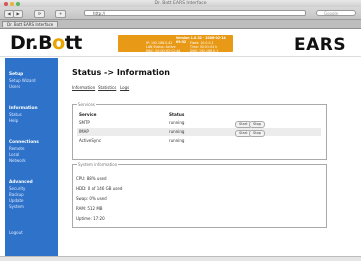 Image resolution: width=361 pixels, height=261 pixels. I want to click on info-line: DNS: 192.168.0.1, so click(204, 50).